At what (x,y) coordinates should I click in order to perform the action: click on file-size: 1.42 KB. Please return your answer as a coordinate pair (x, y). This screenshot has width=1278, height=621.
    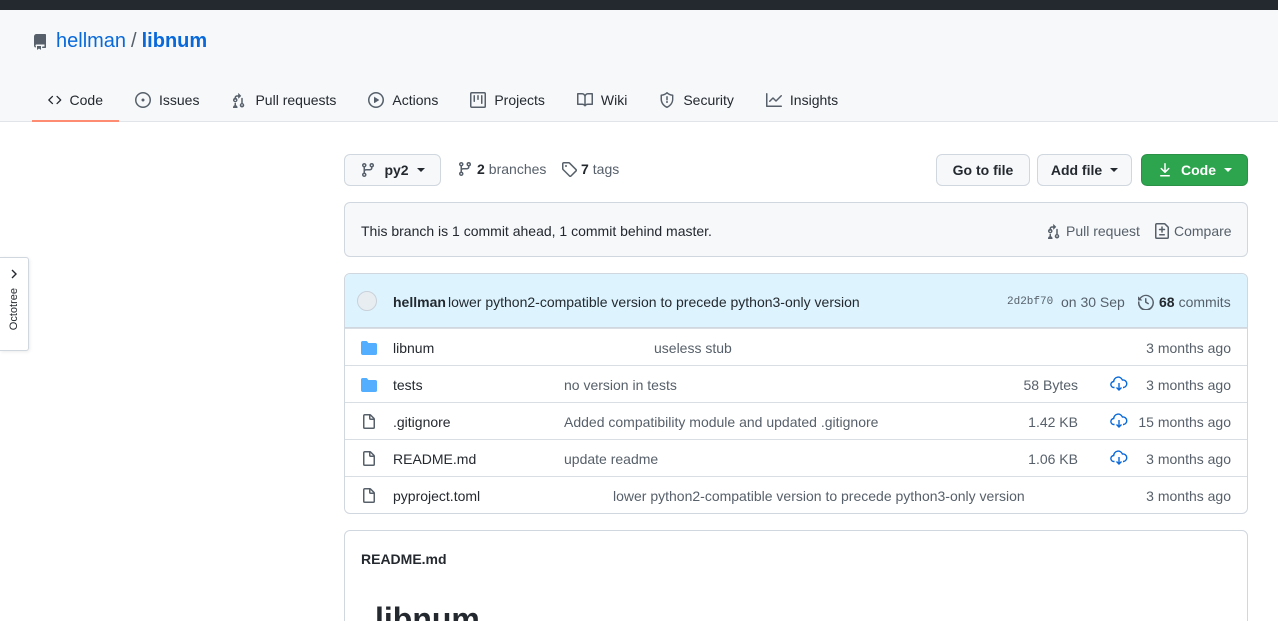
    Looking at the image, I should click on (1053, 422).